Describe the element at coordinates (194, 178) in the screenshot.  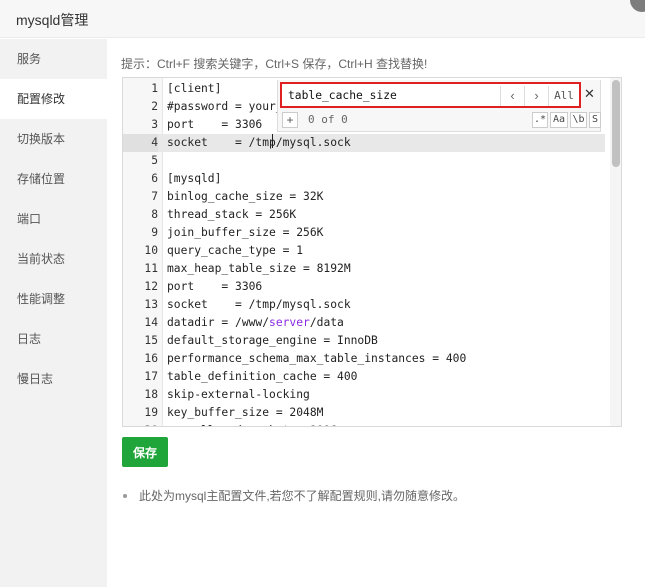
I see `code-text: [mysqld]` at that location.